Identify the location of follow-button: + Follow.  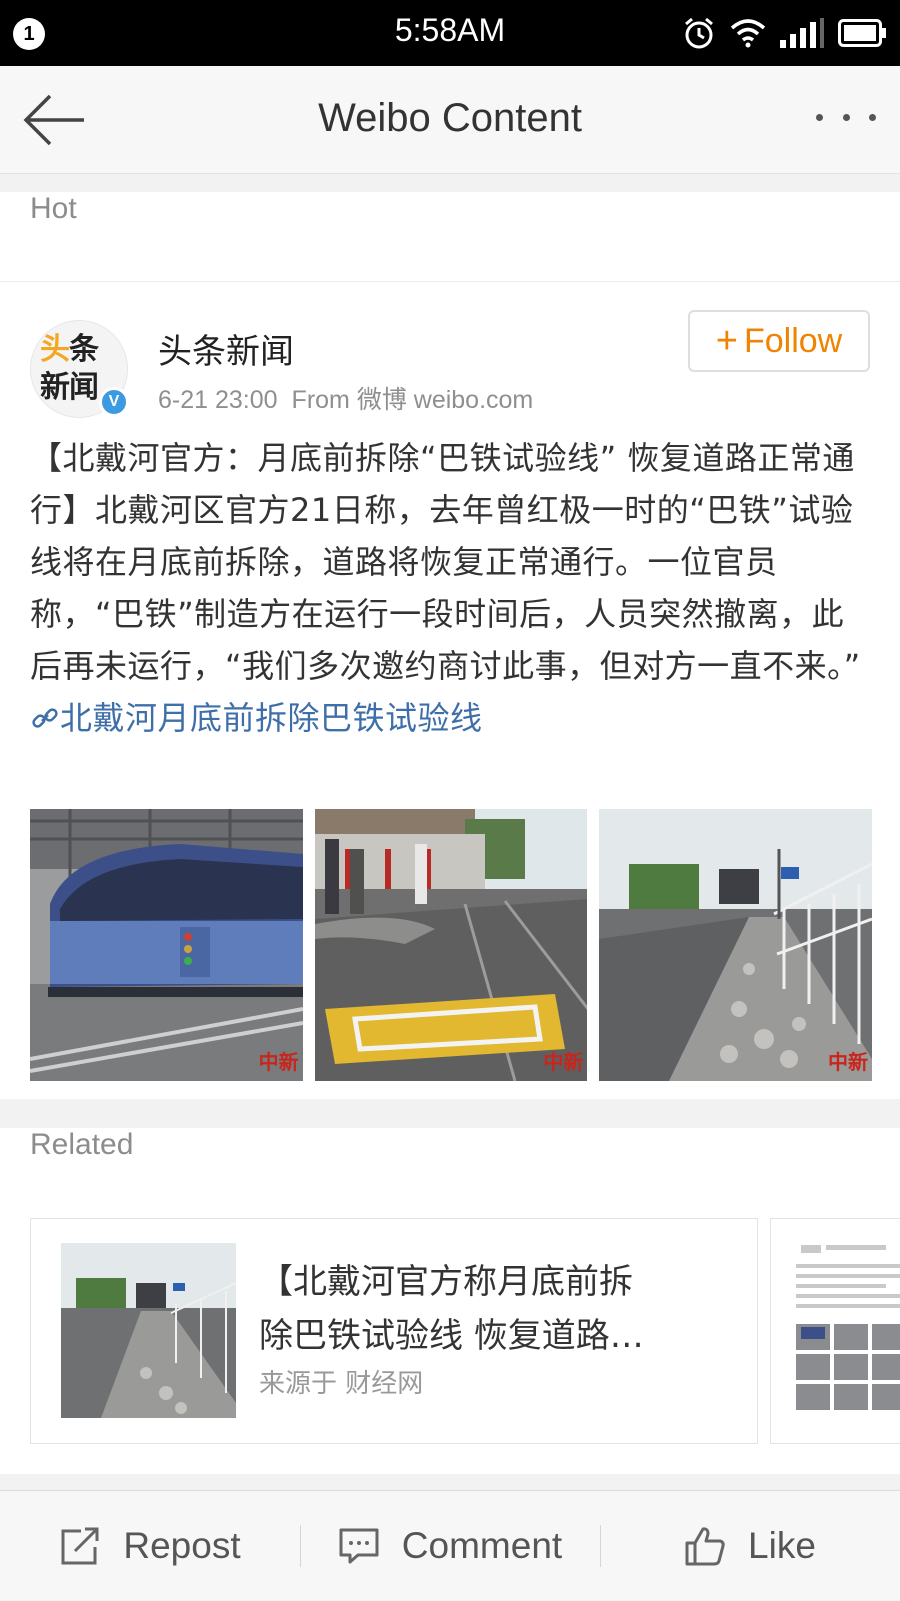
(779, 341).